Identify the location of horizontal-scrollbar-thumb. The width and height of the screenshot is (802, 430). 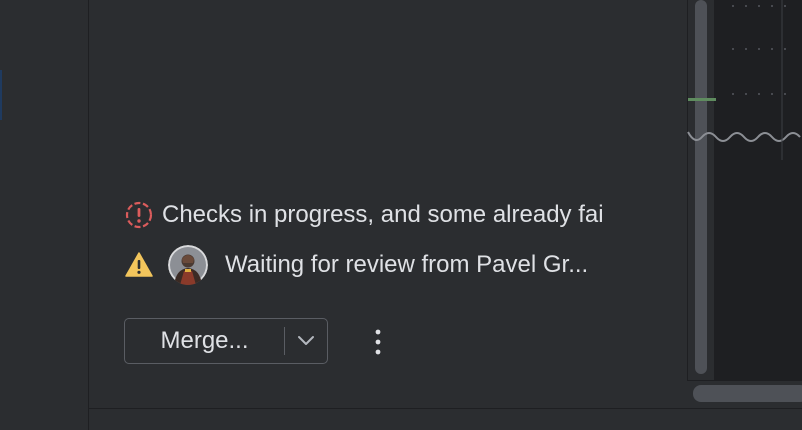
(747, 393).